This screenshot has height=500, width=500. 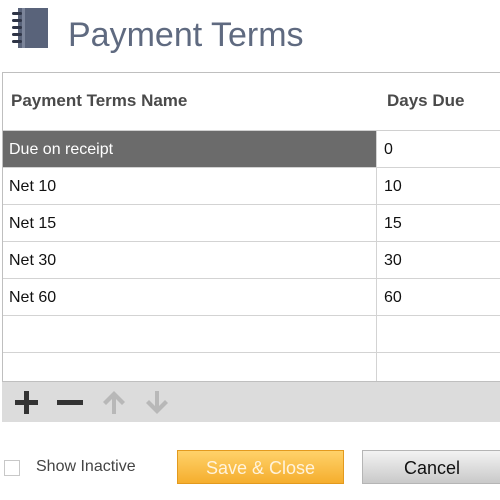 What do you see at coordinates (251, 402) in the screenshot?
I see `row-toolbar` at bounding box center [251, 402].